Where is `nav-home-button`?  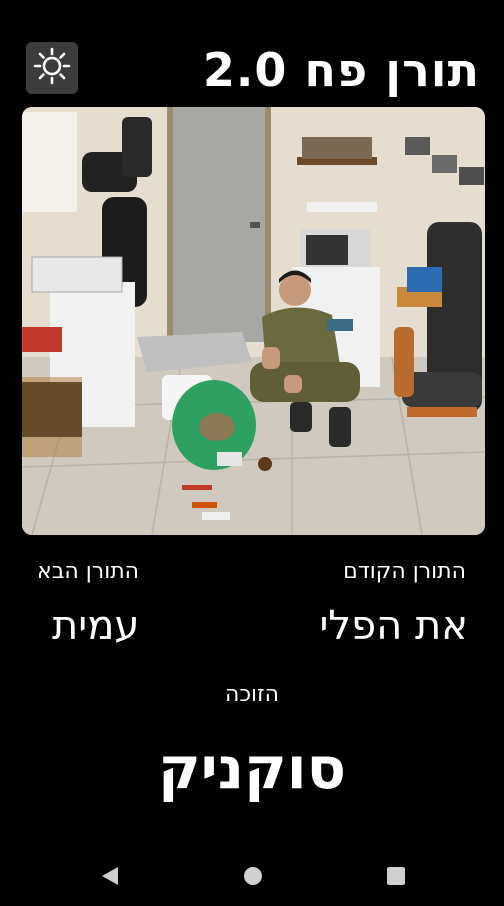
nav-home-button is located at coordinates (253, 878).